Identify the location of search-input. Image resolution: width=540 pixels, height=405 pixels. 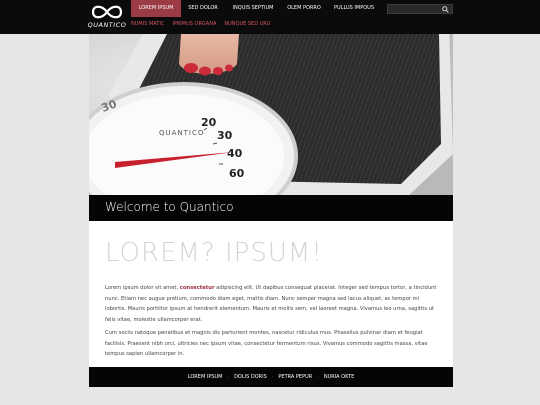
(416, 9).